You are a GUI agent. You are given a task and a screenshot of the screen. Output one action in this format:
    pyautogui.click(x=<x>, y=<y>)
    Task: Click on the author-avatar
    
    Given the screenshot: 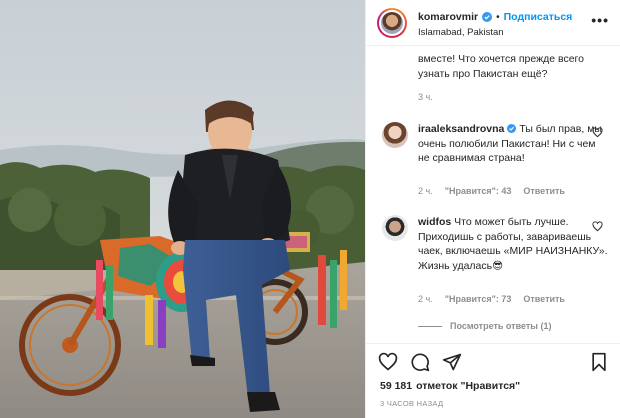 What is the action you would take?
    pyautogui.click(x=392, y=23)
    